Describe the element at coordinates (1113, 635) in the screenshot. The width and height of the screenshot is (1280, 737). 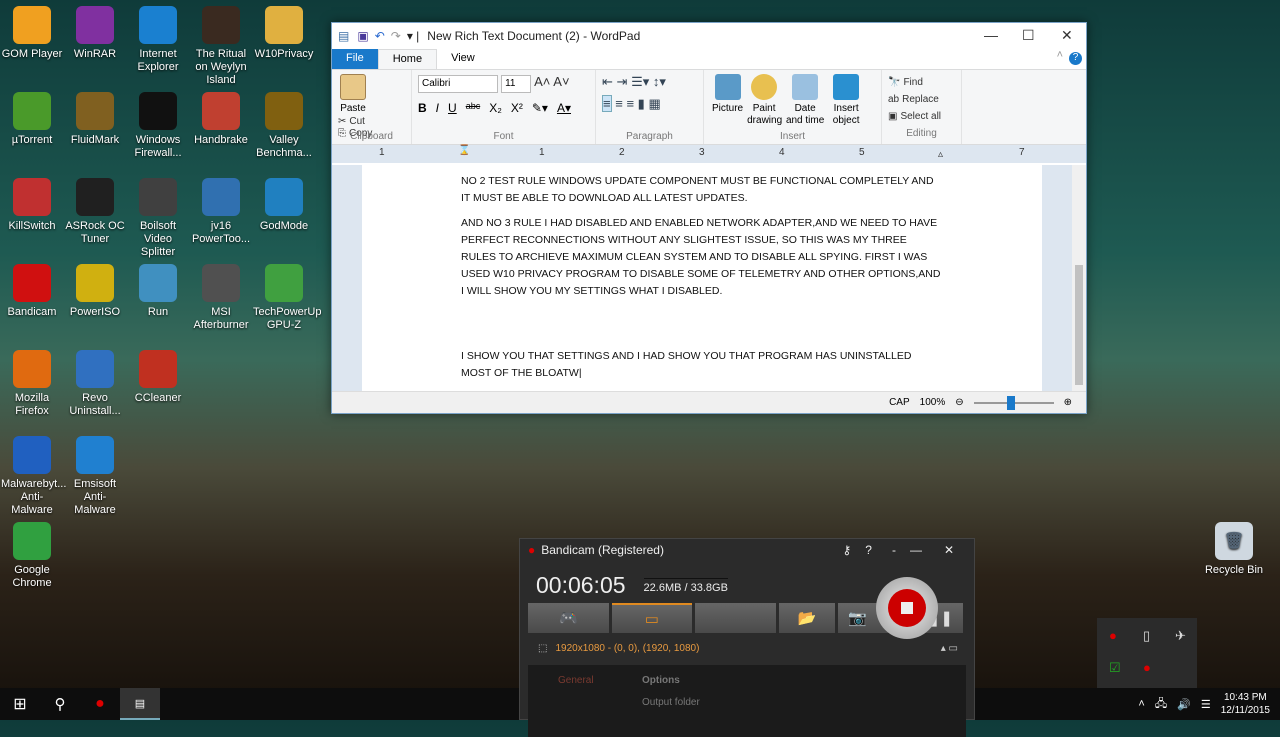
I see `bandicam-tray-icon: ●` at that location.